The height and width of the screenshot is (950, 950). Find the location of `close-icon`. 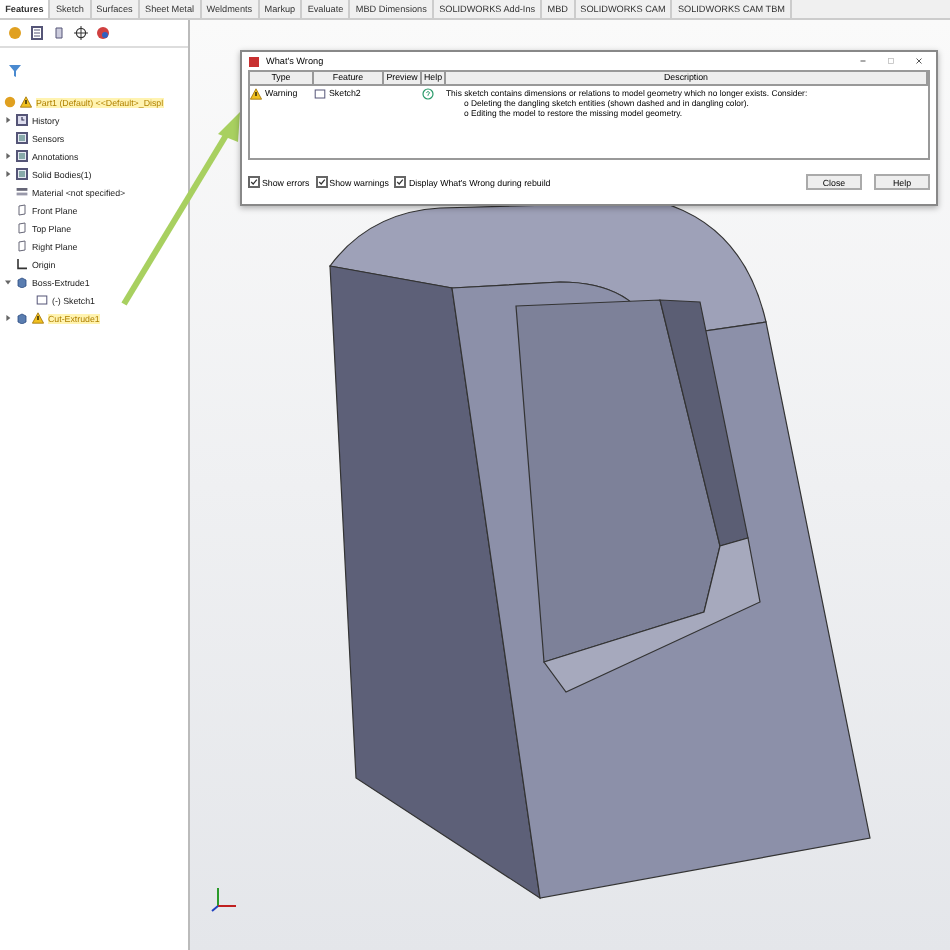

close-icon is located at coordinates (919, 61).